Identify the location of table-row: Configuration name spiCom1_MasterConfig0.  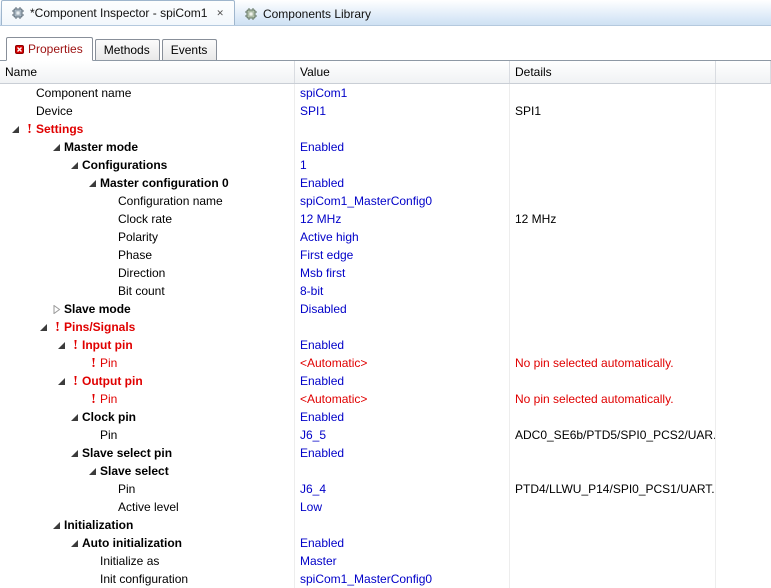
(385, 201).